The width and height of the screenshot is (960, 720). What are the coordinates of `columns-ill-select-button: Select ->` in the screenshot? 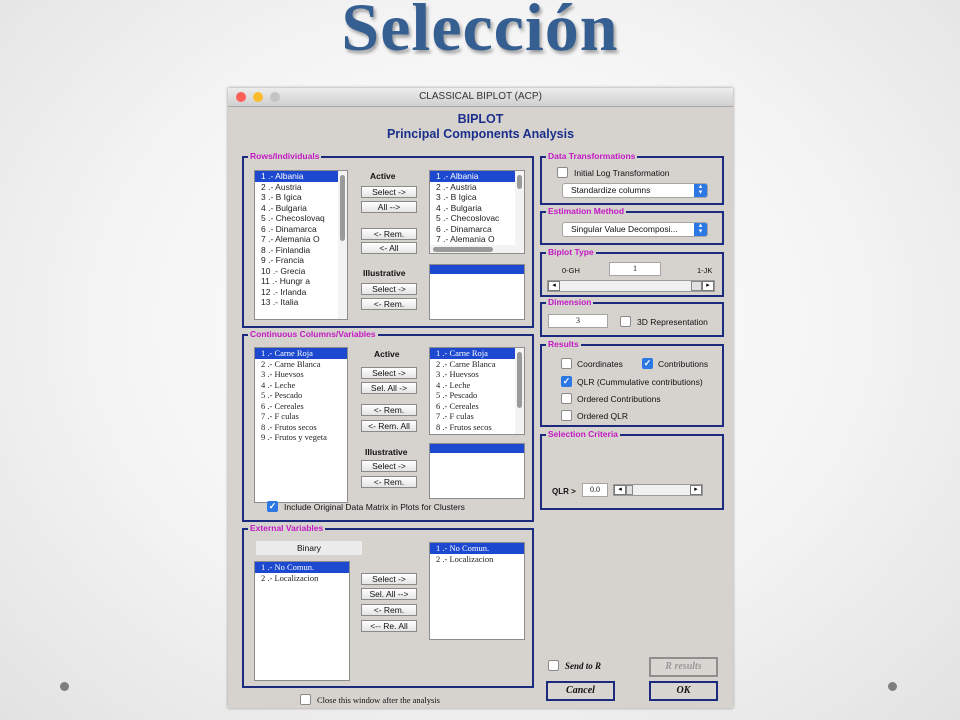 It's located at (389, 466).